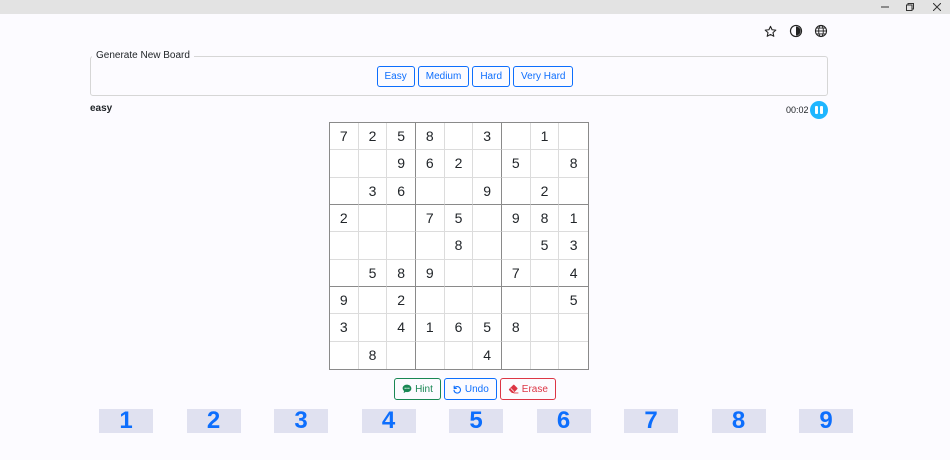 The width and height of the screenshot is (950, 460). Describe the element at coordinates (651, 420) in the screenshot. I see `number-key-7: 7` at that location.